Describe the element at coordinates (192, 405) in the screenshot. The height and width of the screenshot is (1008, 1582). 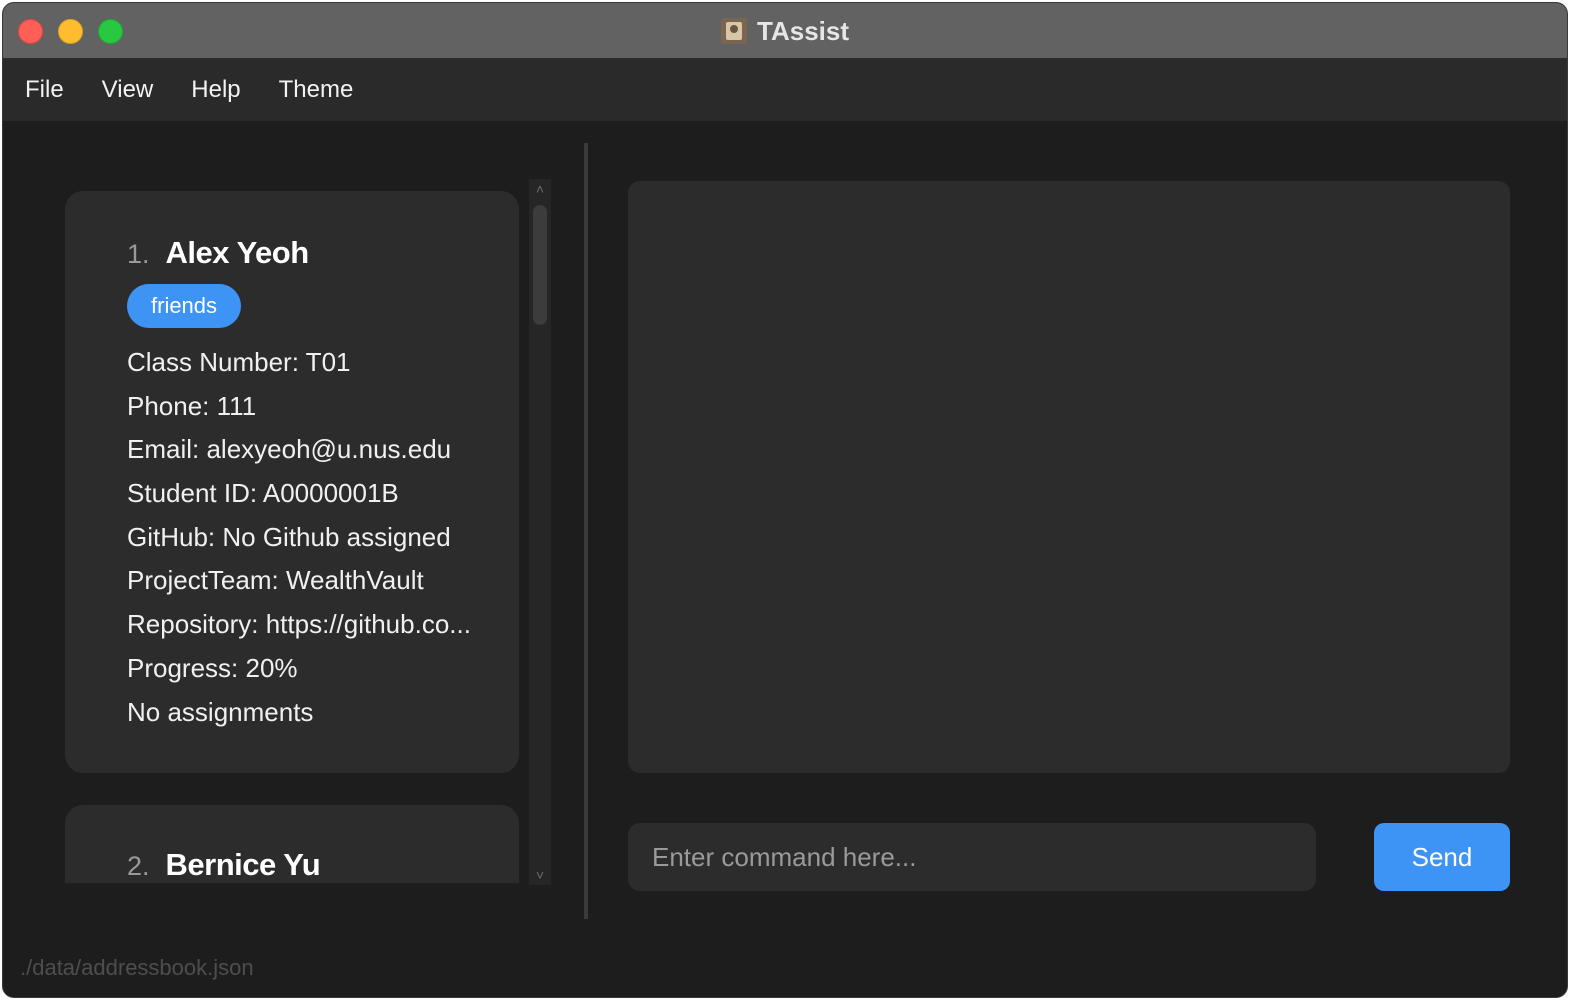
I see `phone: Phone: 111` at that location.